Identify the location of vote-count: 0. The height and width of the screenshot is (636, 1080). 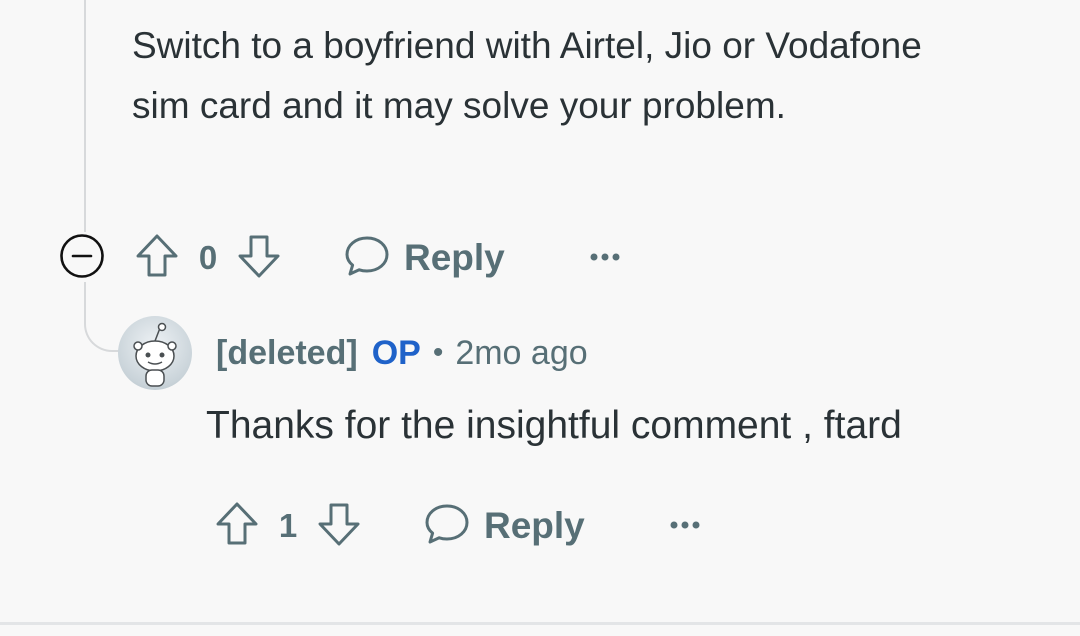
(208, 257).